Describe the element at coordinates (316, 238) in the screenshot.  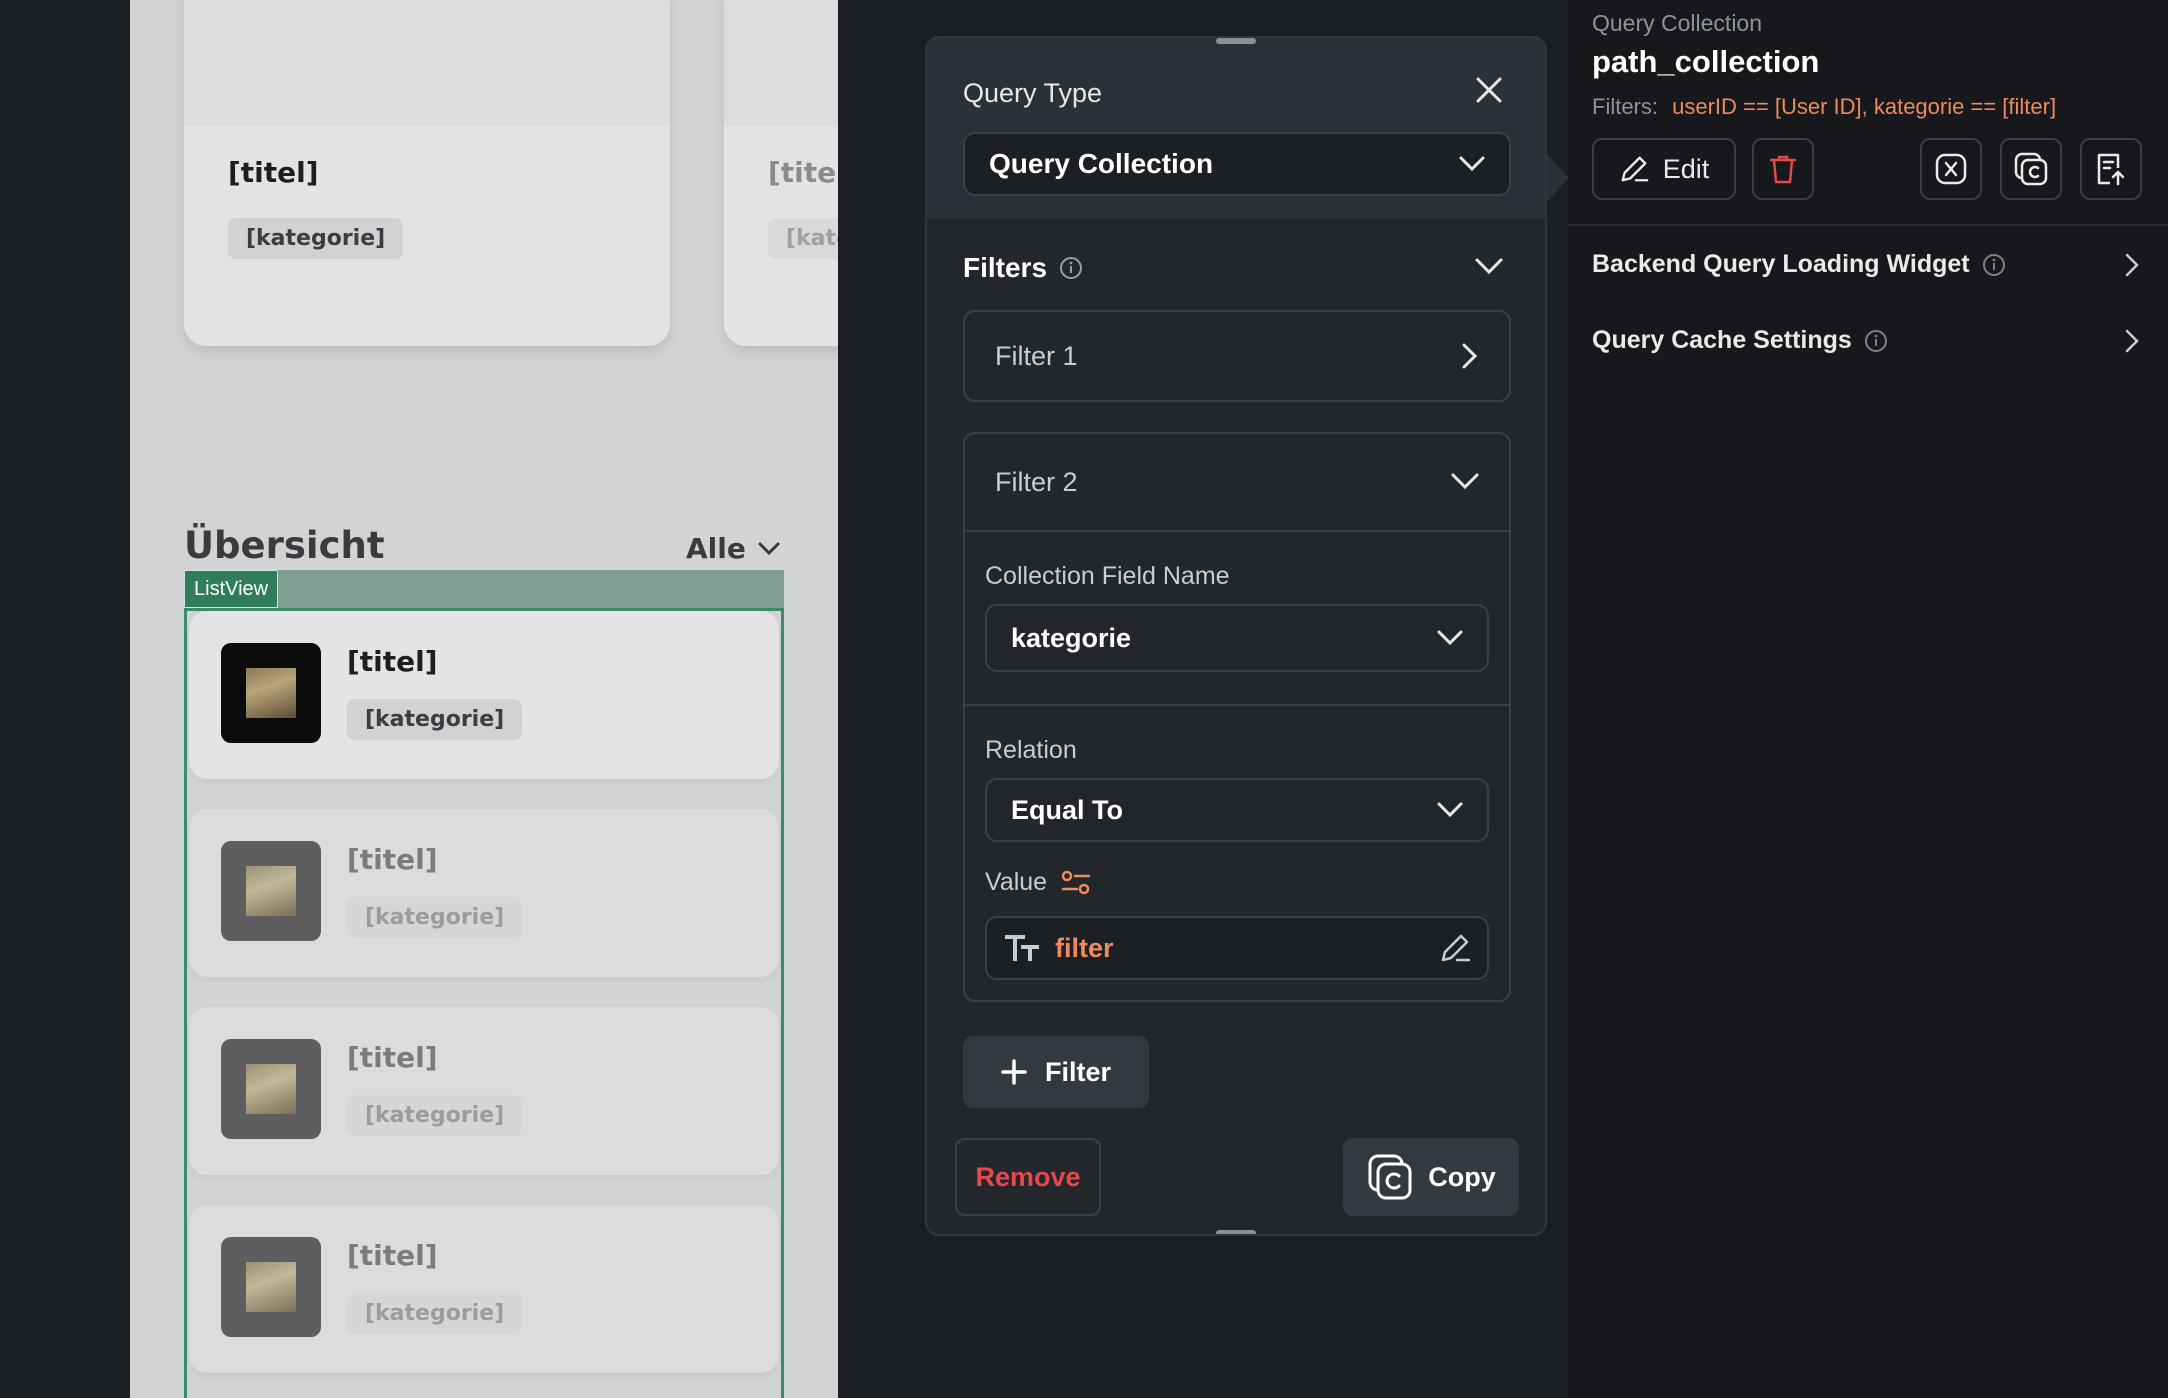
I see `card-category-chip: [kategorie]` at that location.